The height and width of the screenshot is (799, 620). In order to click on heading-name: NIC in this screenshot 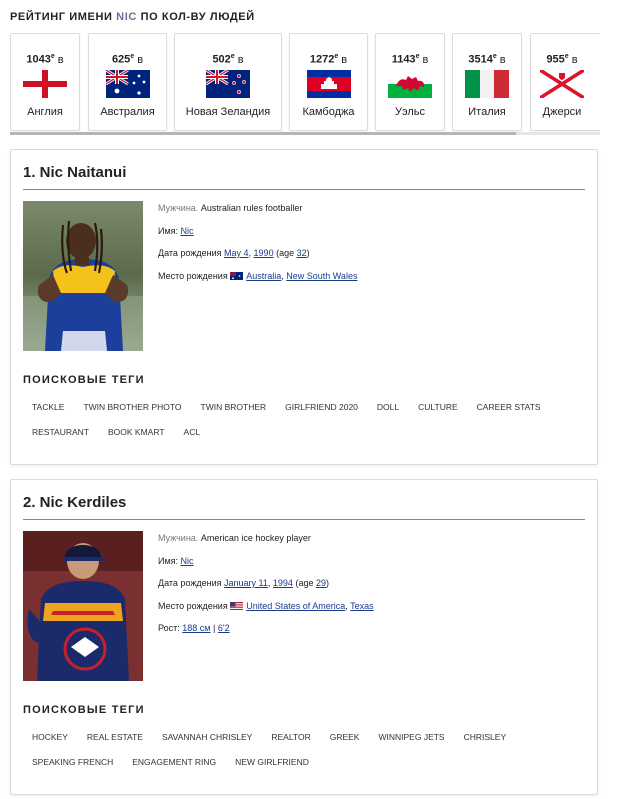, I will do `click(126, 17)`.